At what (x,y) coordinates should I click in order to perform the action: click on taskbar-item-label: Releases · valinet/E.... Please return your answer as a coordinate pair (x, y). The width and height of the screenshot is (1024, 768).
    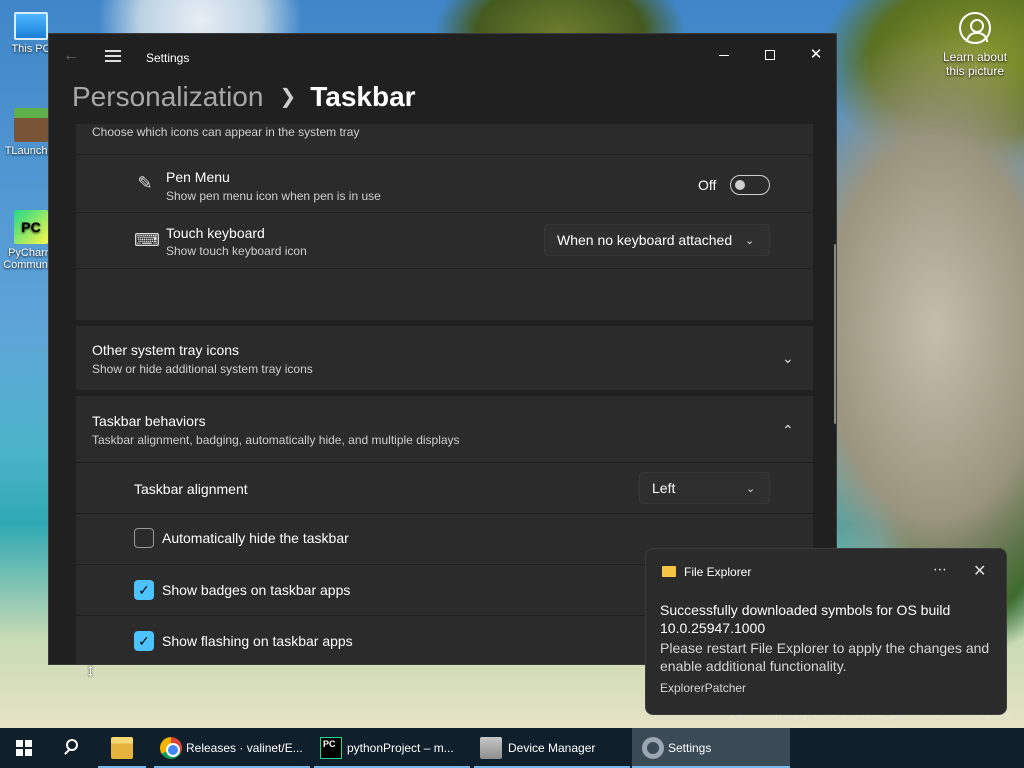
    Looking at the image, I should click on (244, 748).